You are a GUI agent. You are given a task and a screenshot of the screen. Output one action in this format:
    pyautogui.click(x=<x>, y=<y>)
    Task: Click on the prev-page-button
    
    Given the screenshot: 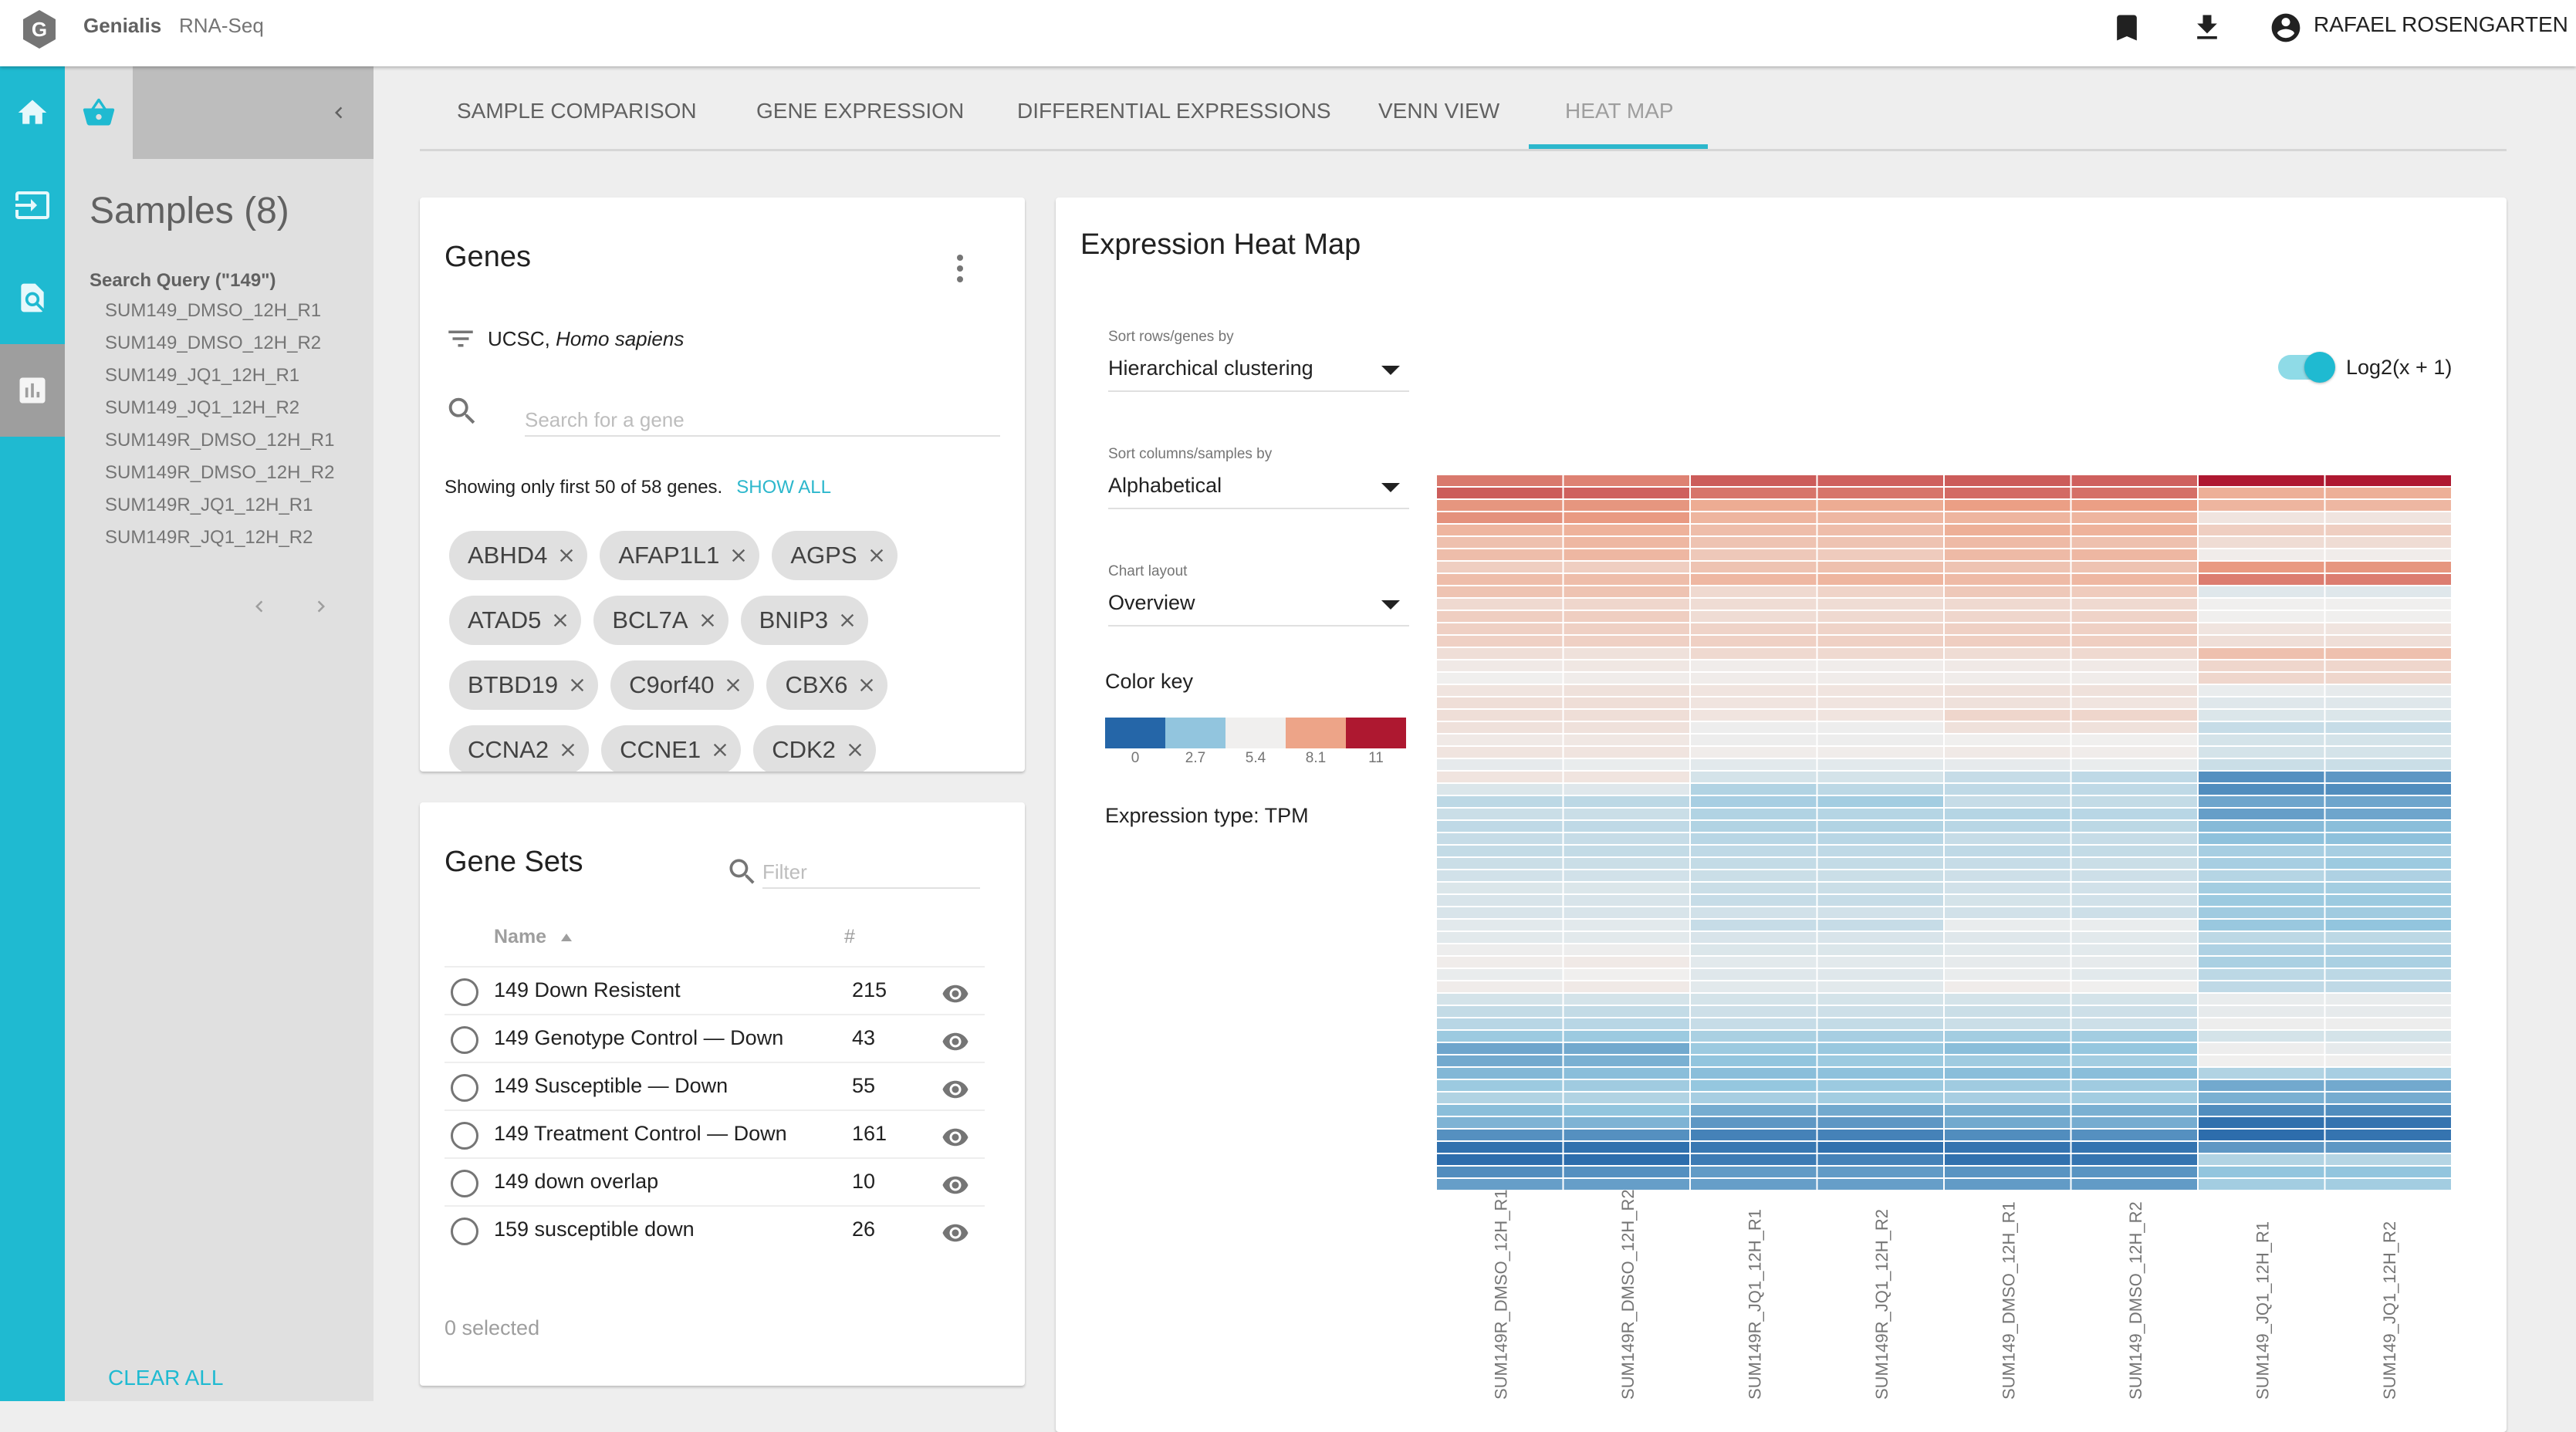 What is the action you would take?
    pyautogui.click(x=259, y=606)
    